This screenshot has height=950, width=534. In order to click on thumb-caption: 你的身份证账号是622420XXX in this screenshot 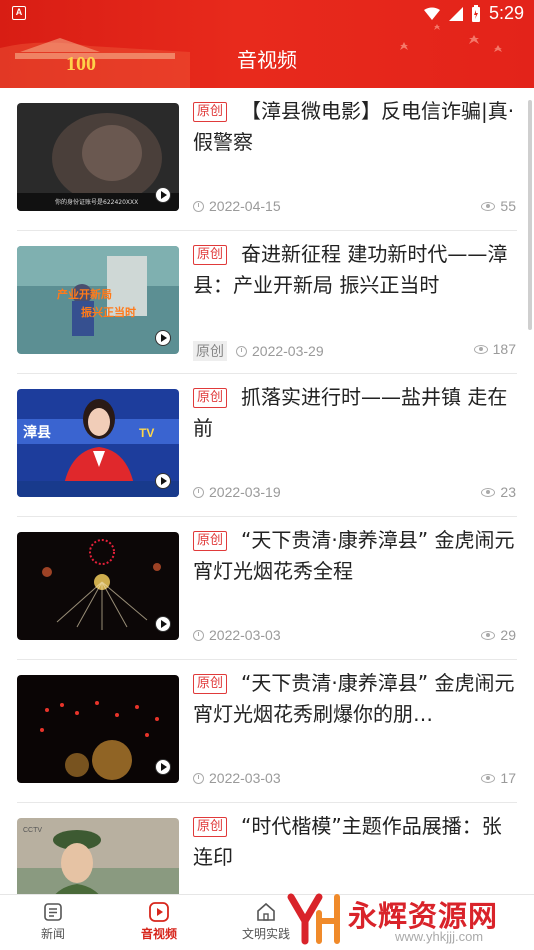, I will do `click(96, 202)`.